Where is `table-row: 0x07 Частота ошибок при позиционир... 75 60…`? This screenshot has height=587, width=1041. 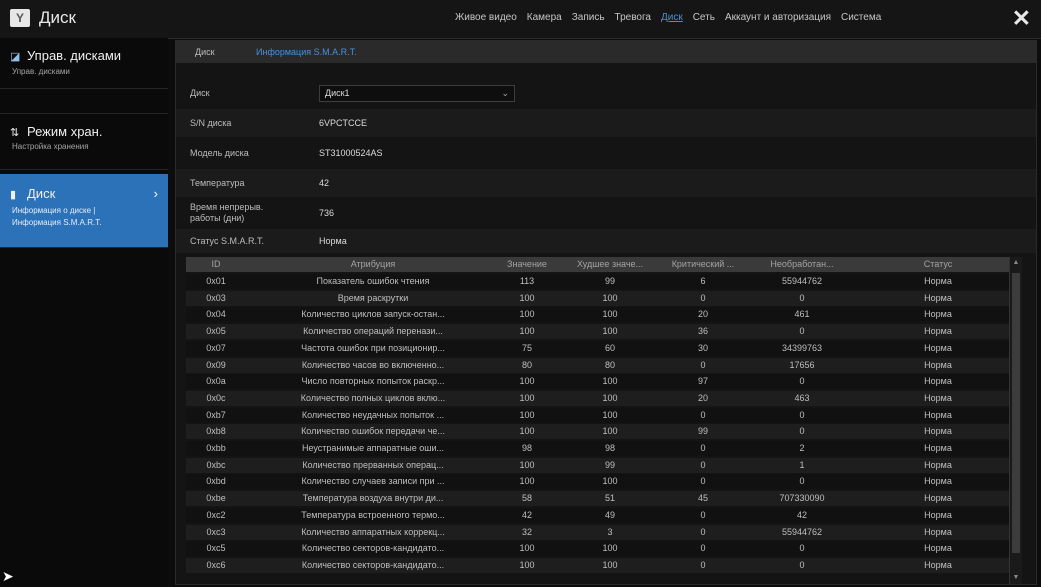 table-row: 0x07 Частота ошибок при позиционир... 75 60… is located at coordinates (604, 348).